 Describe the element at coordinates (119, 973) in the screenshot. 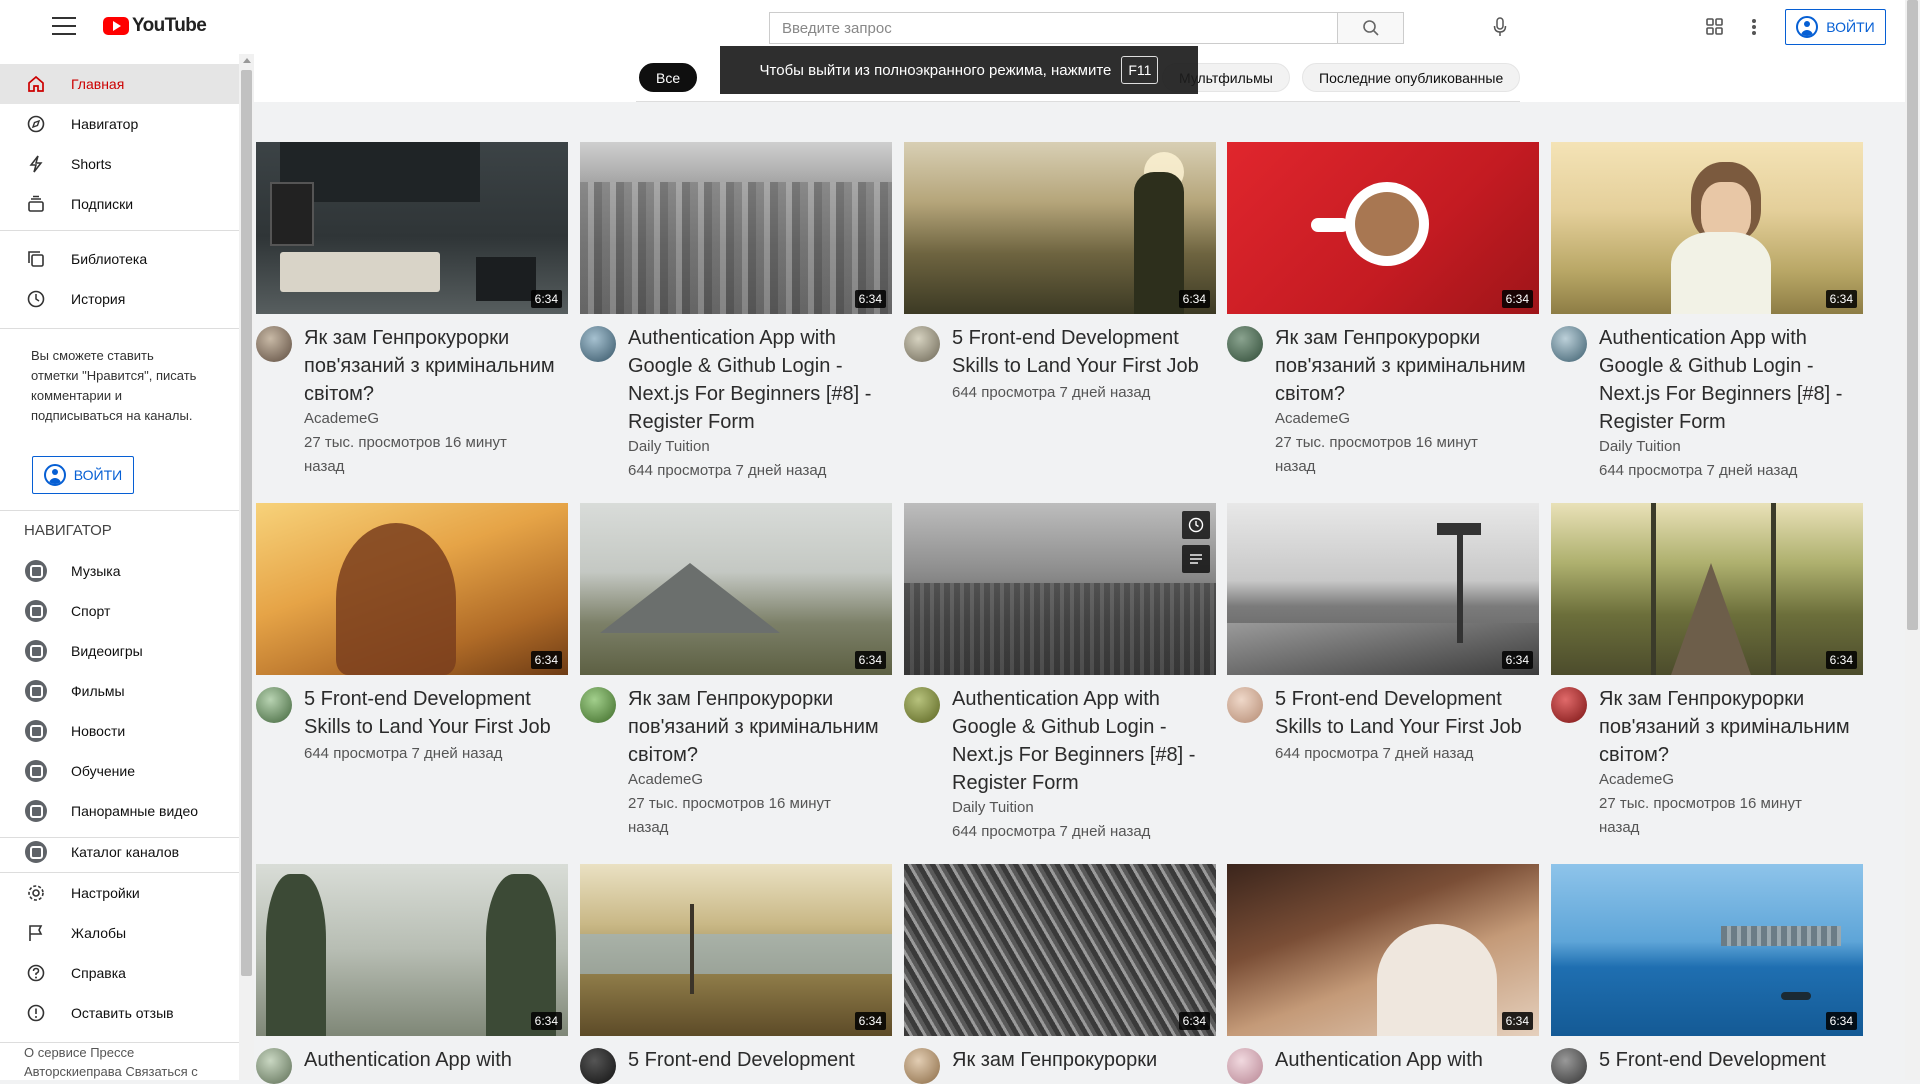

I see `sidebar-item-help: Справка` at that location.